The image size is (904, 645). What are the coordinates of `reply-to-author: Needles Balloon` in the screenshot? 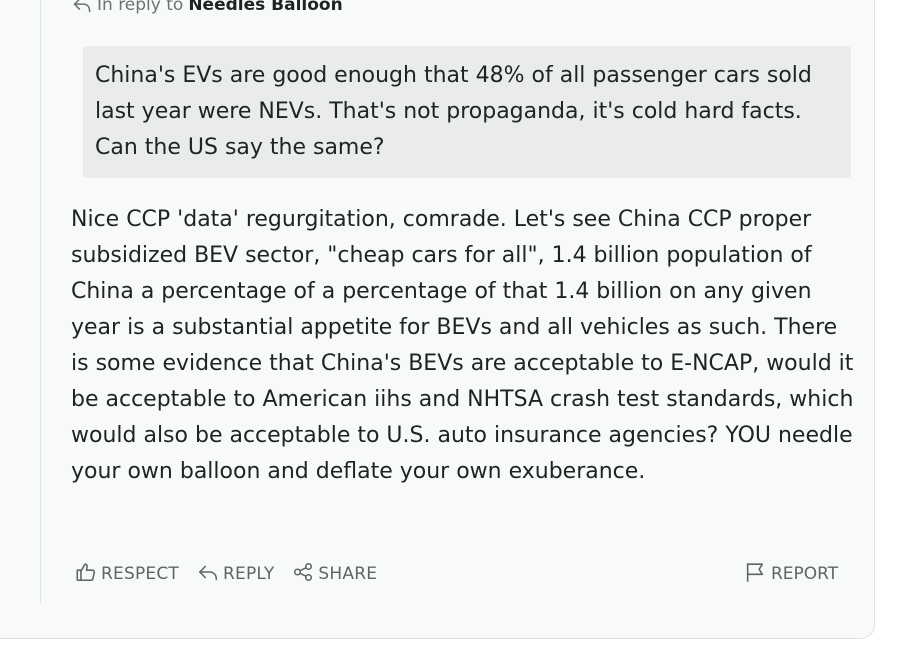 It's located at (265, 7).